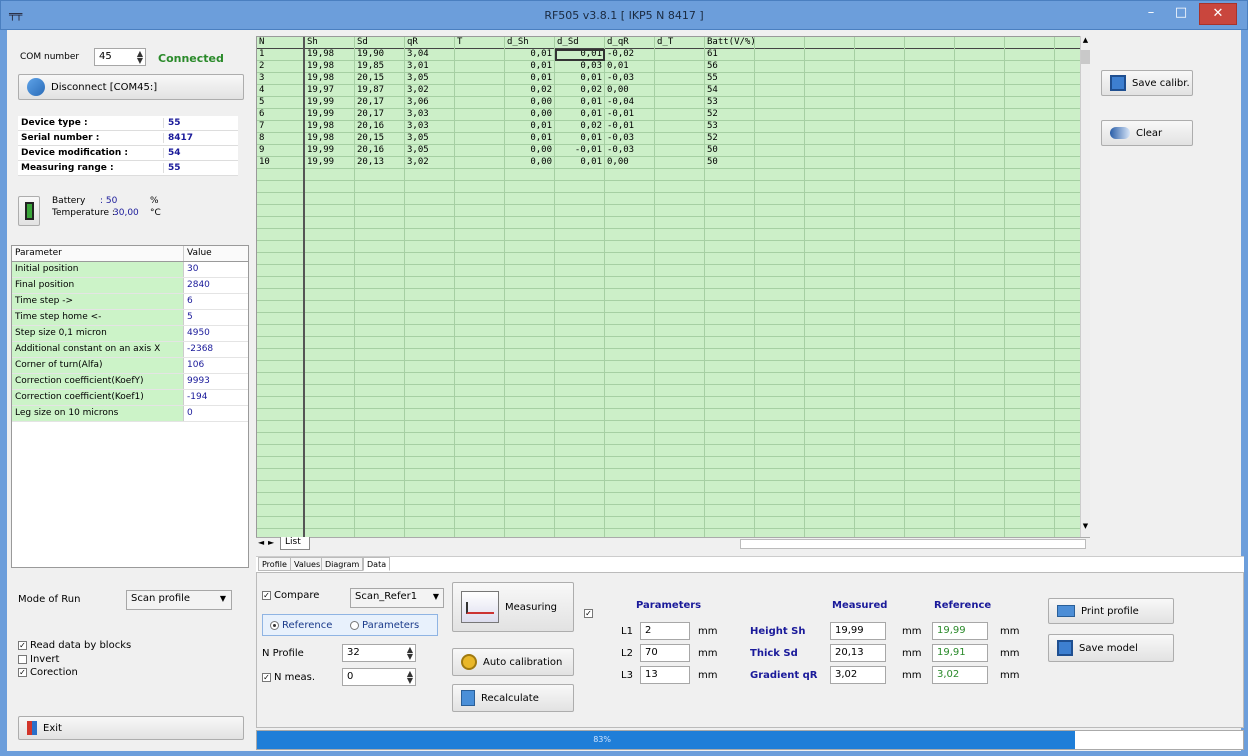 This screenshot has height=756, width=1248. I want to click on grid-cell: -0,01, so click(580, 151).